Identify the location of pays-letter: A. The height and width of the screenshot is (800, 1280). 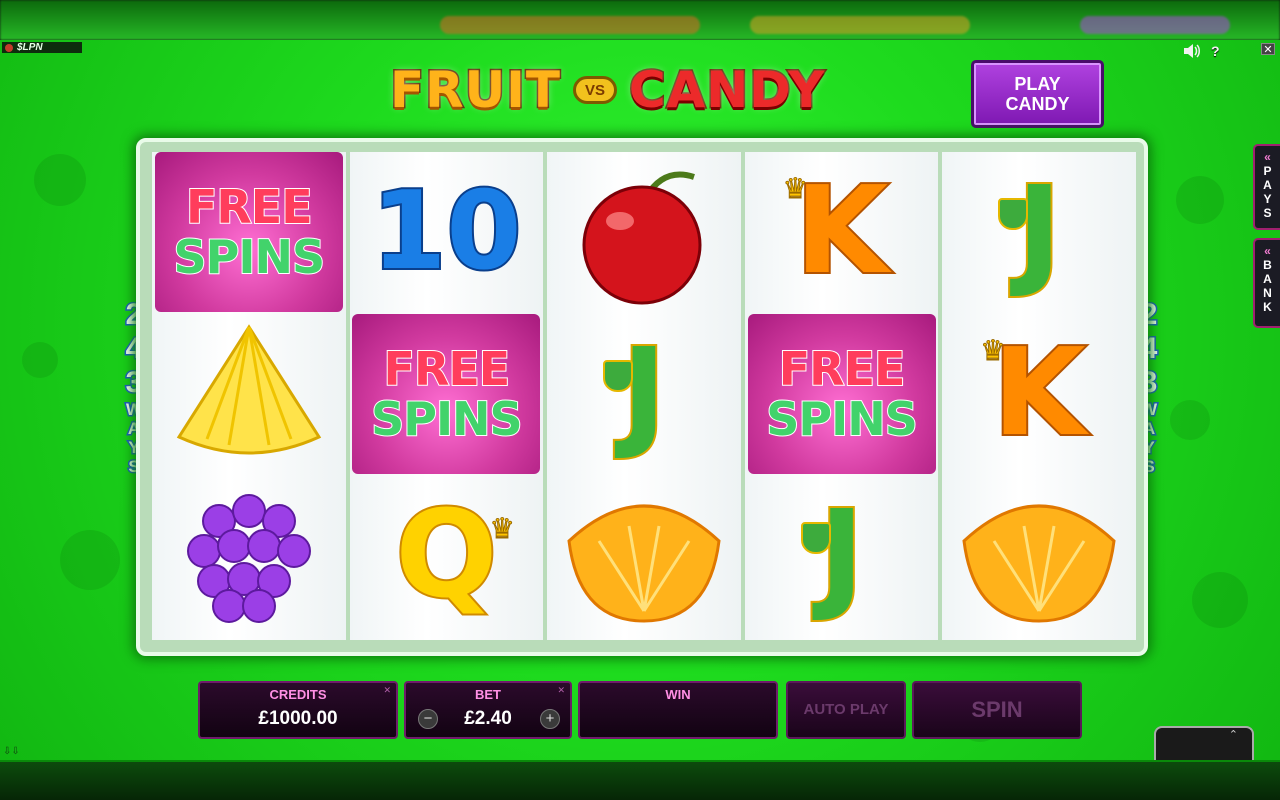
(1267, 185).